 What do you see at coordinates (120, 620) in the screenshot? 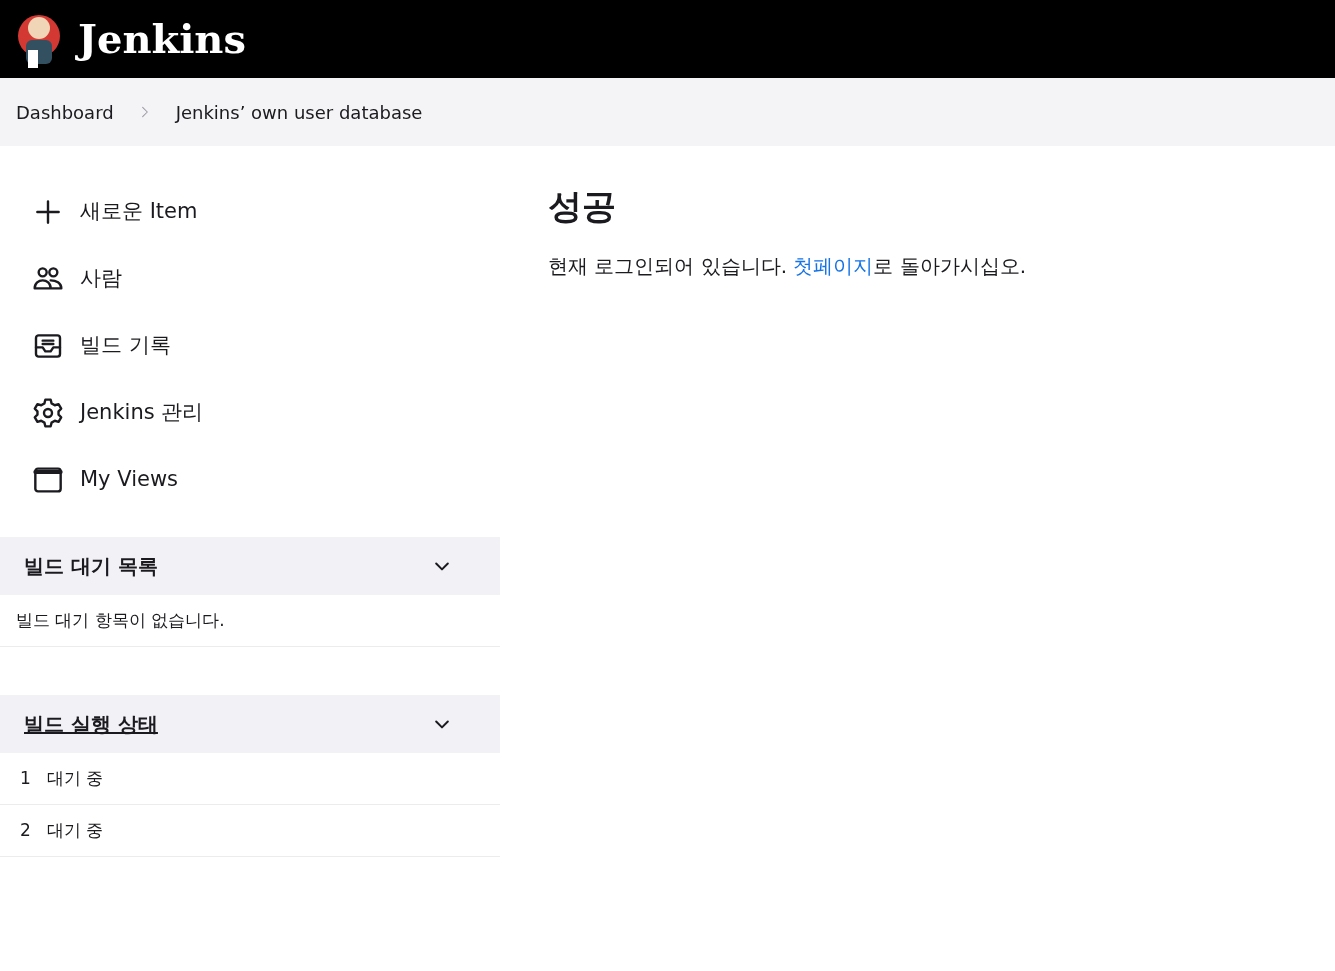
I see `empty-queue-text: 빌드 대기 항목이 없습니다.` at bounding box center [120, 620].